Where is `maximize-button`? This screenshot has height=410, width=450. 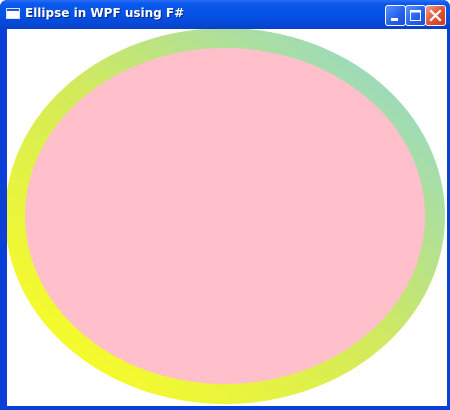
maximize-button is located at coordinates (415, 15).